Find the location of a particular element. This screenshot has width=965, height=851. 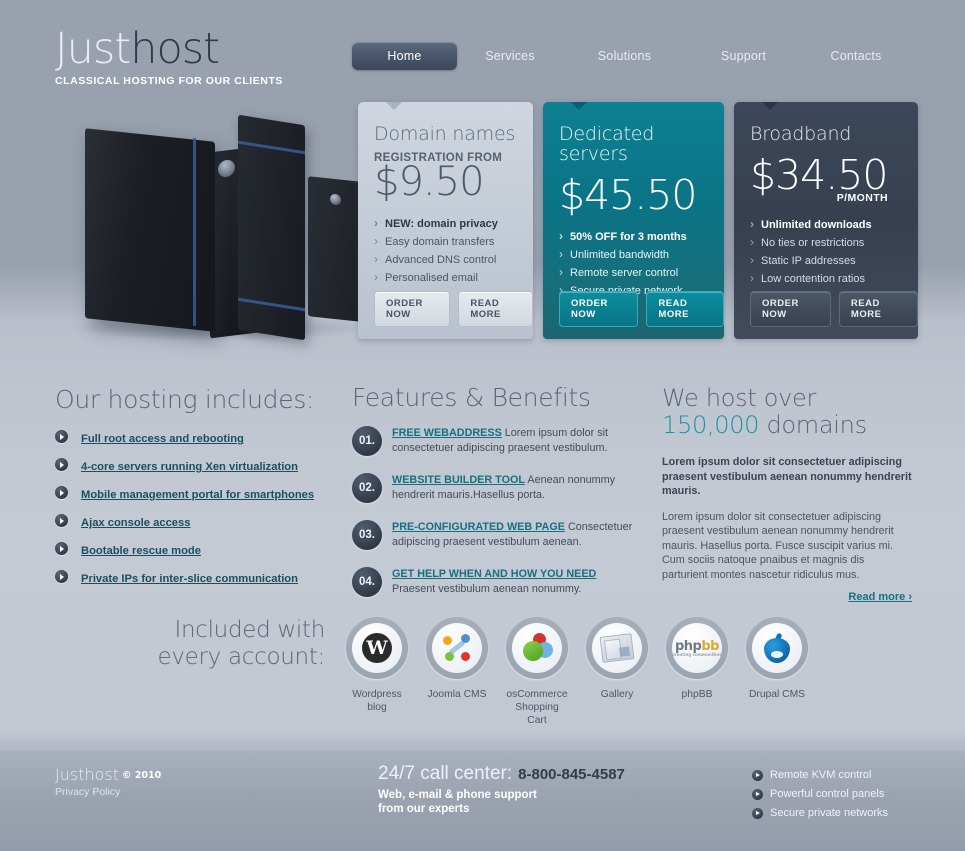

app-phpbb: phpbb creating communities phpBB is located at coordinates (697, 672).